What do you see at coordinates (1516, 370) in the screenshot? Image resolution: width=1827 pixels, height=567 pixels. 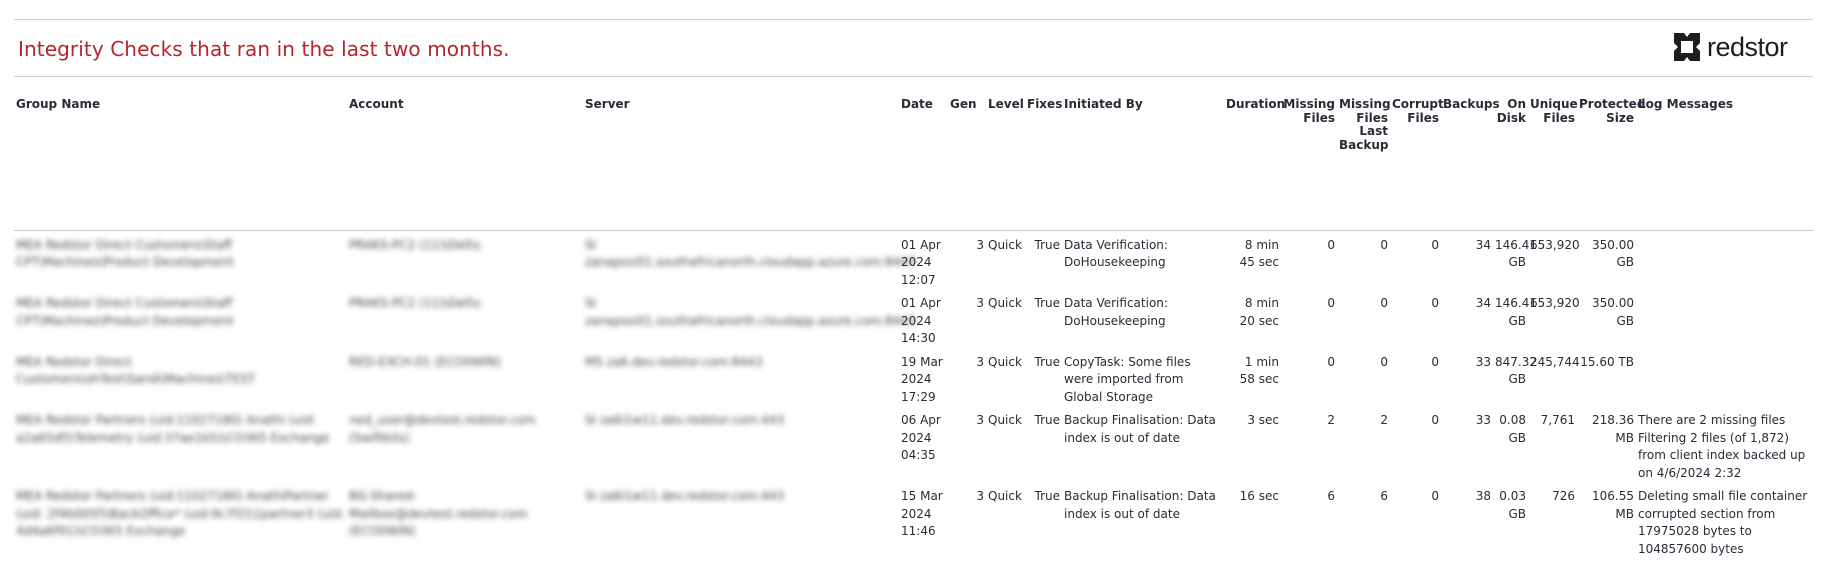 I see `cell-on-disk: 847.32 GB` at bounding box center [1516, 370].